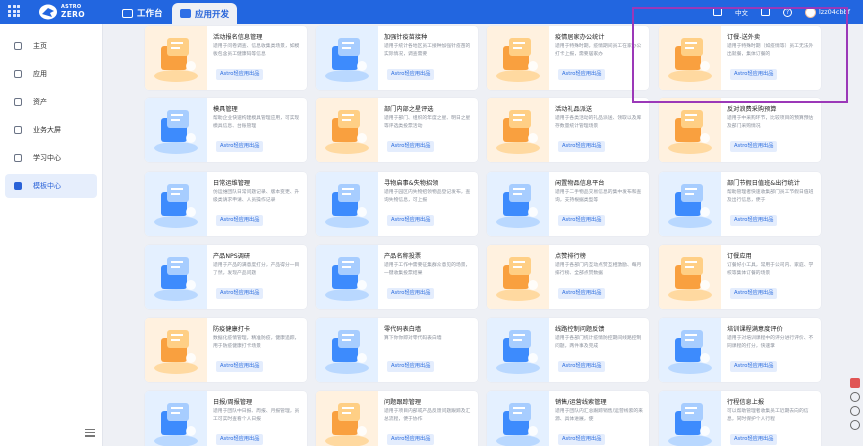  What do you see at coordinates (598, 342) in the screenshot?
I see `template-description: 适用于各部门统计疫情防控期间线路控制问题，两件事及完成` at bounding box center [598, 342].